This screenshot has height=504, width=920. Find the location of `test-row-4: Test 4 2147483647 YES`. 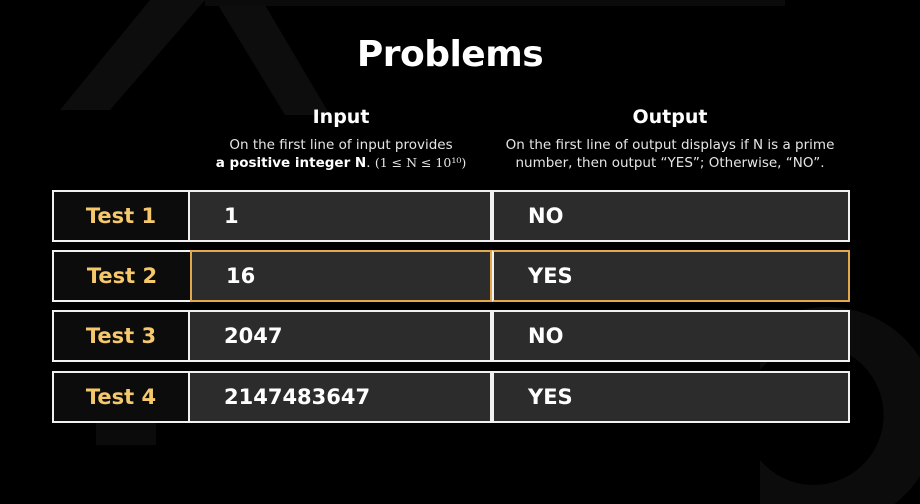

test-row-4: Test 4 2147483647 YES is located at coordinates (451, 397).